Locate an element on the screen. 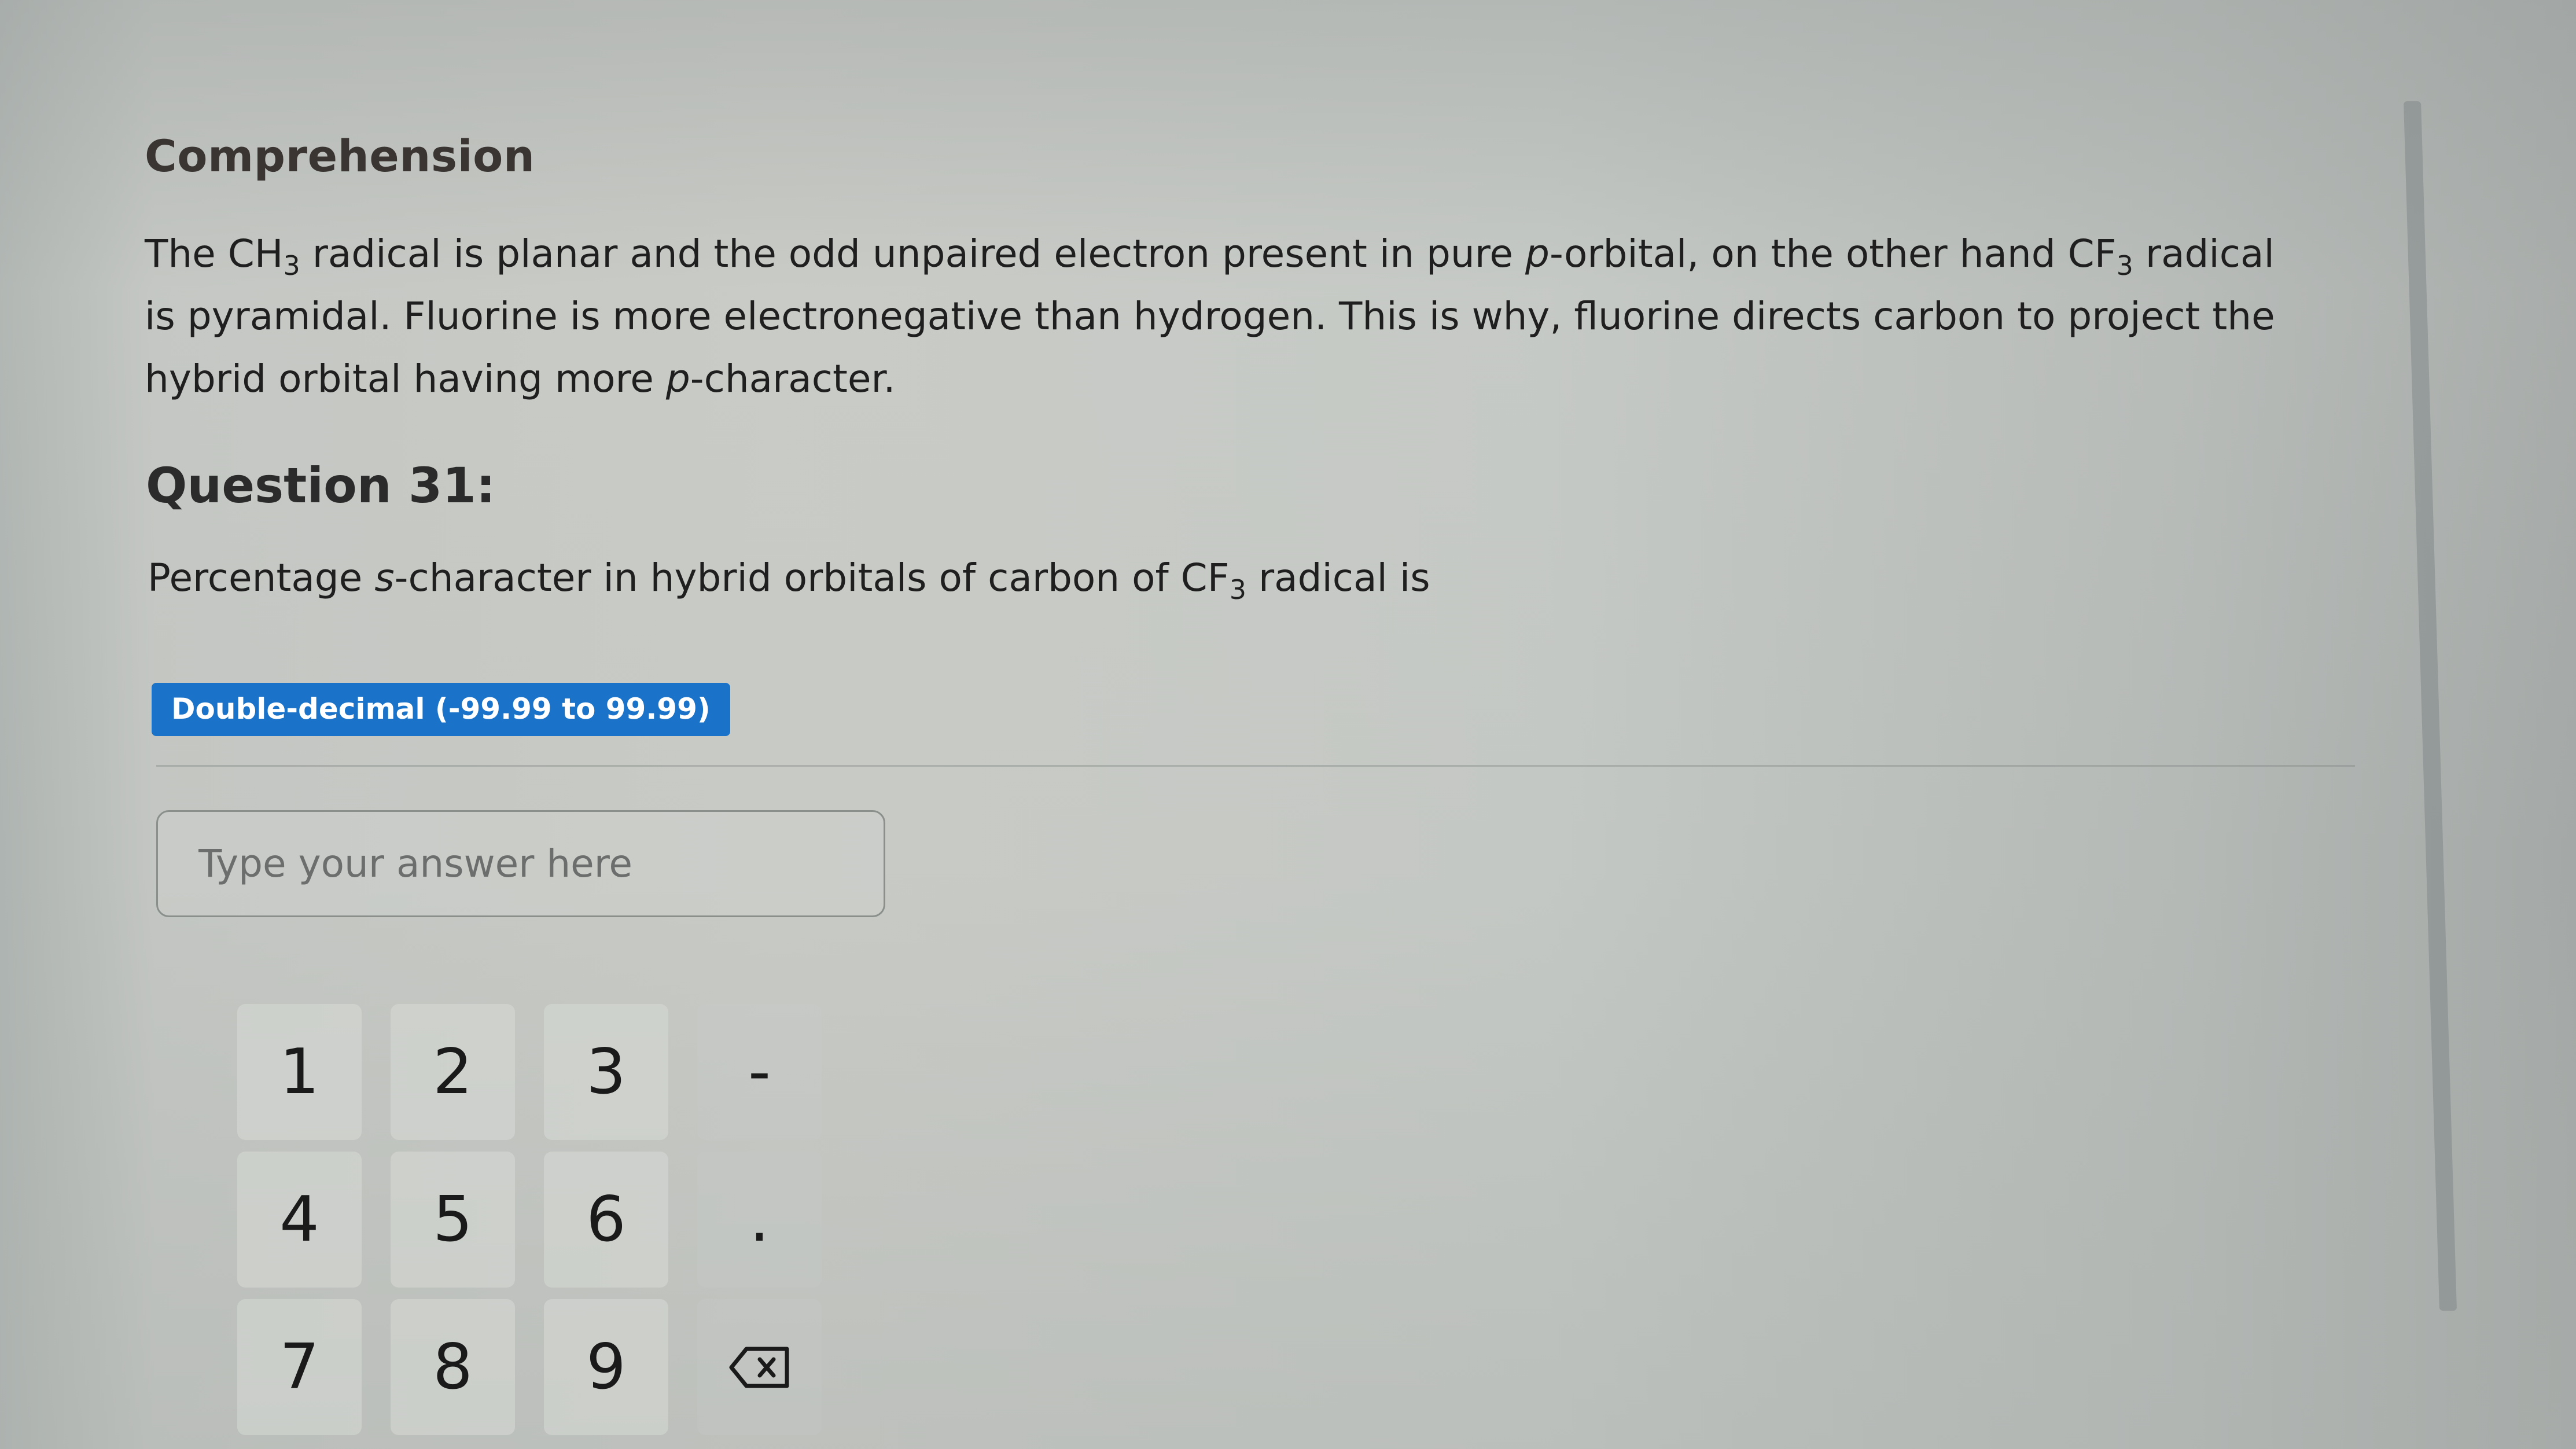  passage-text: The CH is located at coordinates (214, 254).